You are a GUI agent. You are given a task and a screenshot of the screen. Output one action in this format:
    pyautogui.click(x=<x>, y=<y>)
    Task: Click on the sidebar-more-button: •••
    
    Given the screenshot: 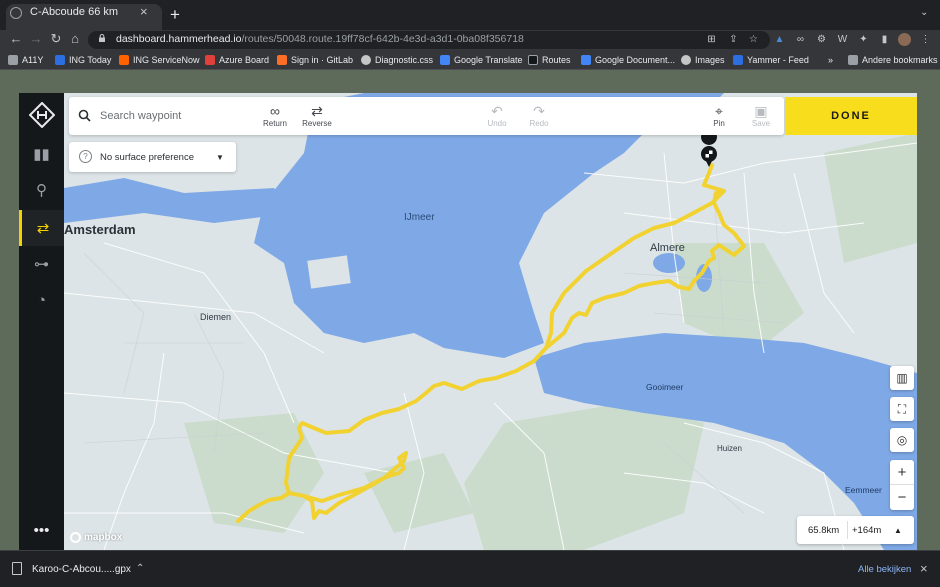 What is the action you would take?
    pyautogui.click(x=41, y=530)
    